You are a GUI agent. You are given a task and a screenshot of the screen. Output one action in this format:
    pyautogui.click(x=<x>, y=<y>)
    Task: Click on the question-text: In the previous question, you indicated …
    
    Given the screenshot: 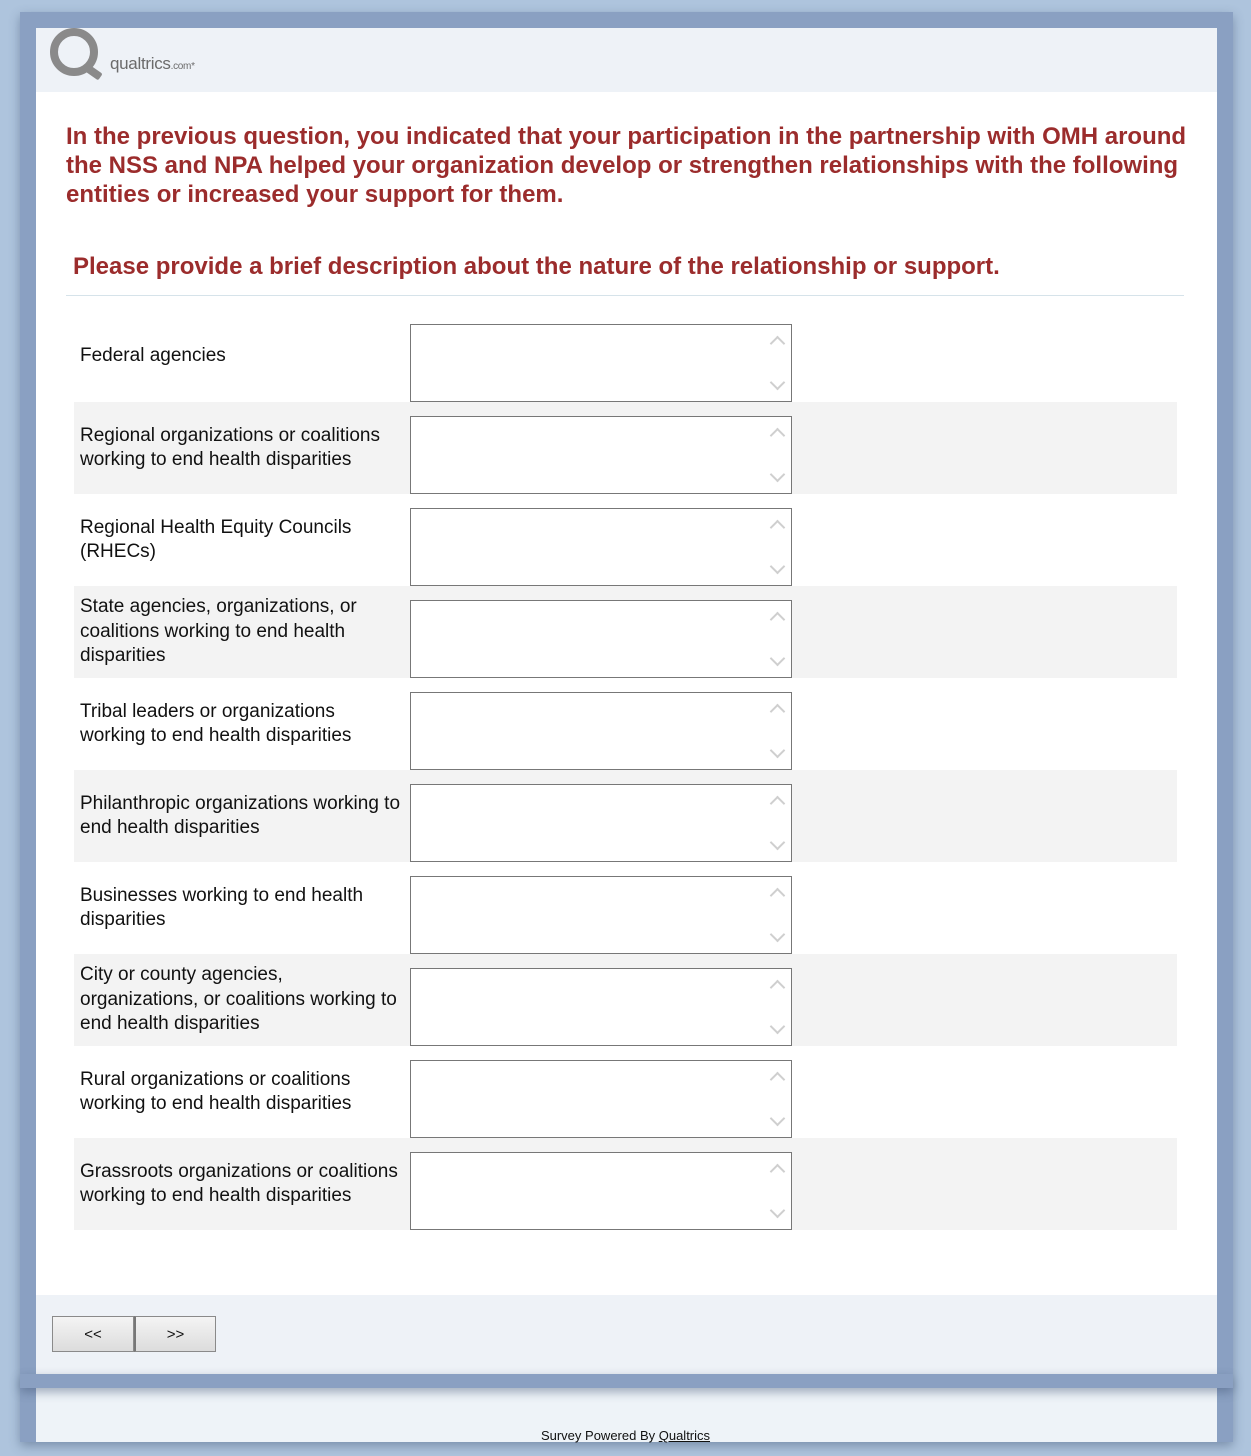 What is the action you would take?
    pyautogui.click(x=626, y=165)
    